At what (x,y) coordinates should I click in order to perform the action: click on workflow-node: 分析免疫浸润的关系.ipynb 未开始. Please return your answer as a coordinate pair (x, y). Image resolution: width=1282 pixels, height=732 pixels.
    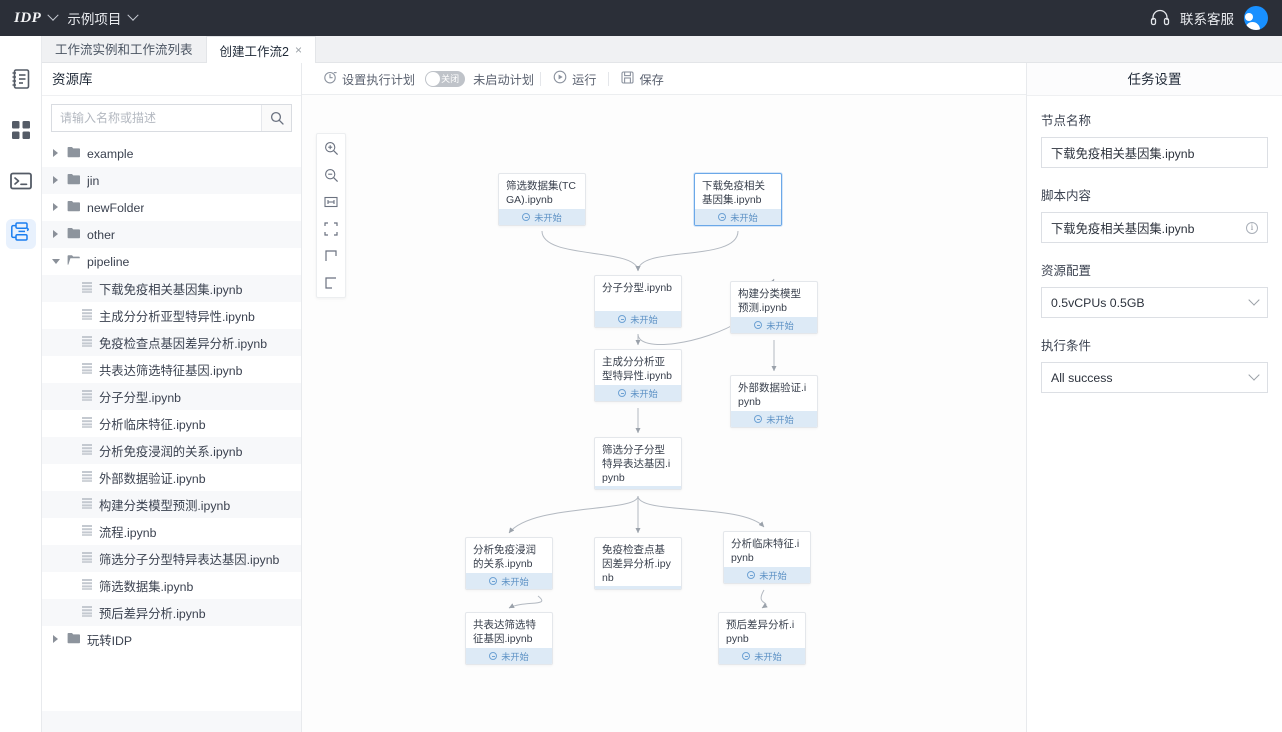
    Looking at the image, I should click on (509, 563).